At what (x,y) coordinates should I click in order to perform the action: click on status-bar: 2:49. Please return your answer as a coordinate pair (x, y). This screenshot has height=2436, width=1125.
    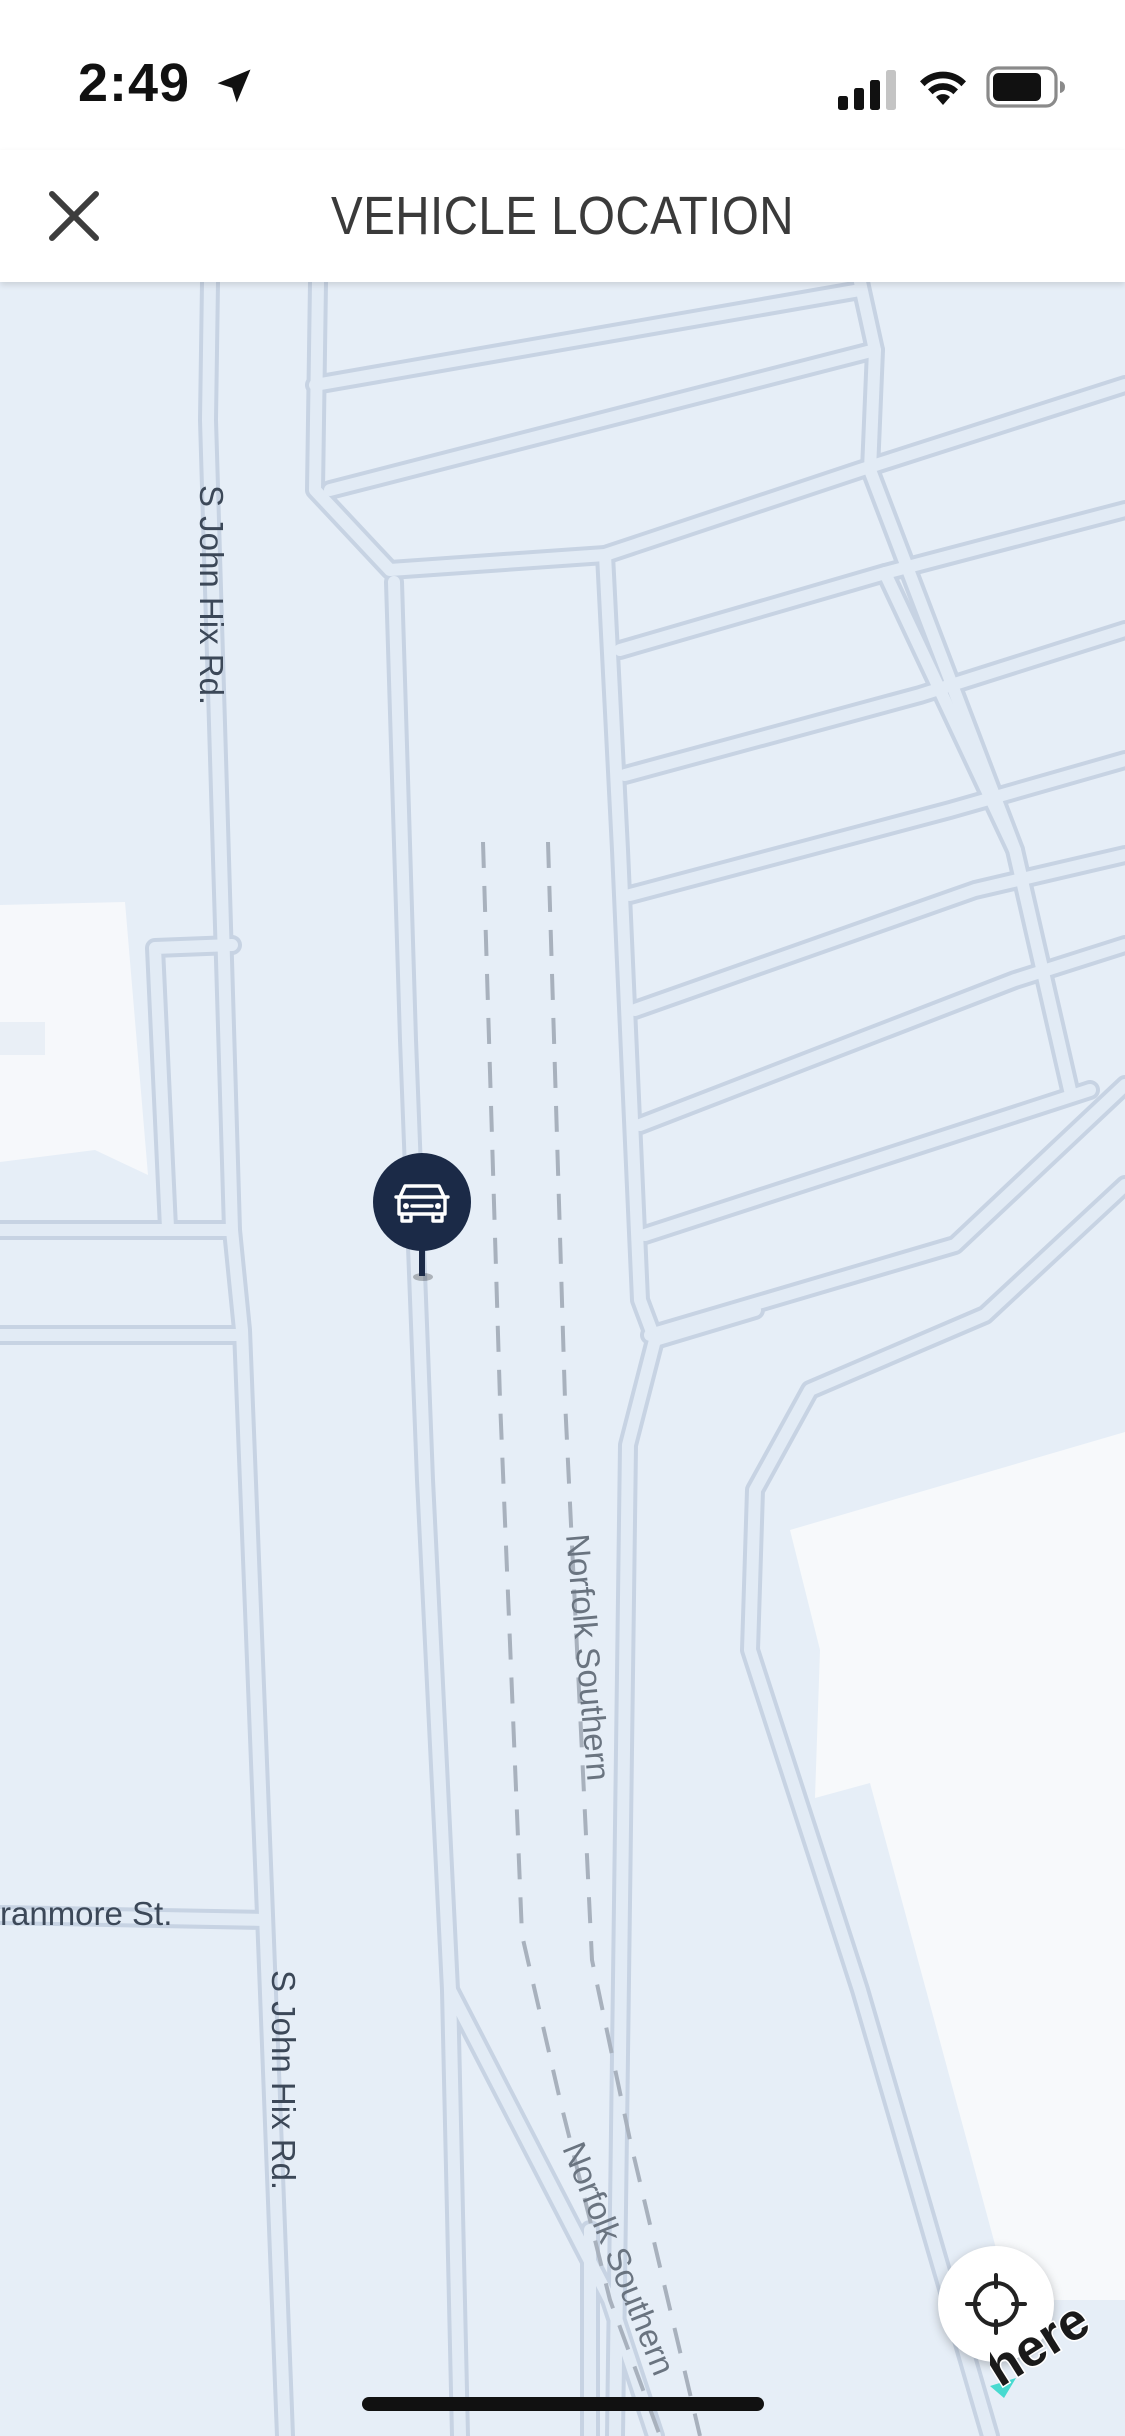
    Looking at the image, I should click on (562, 75).